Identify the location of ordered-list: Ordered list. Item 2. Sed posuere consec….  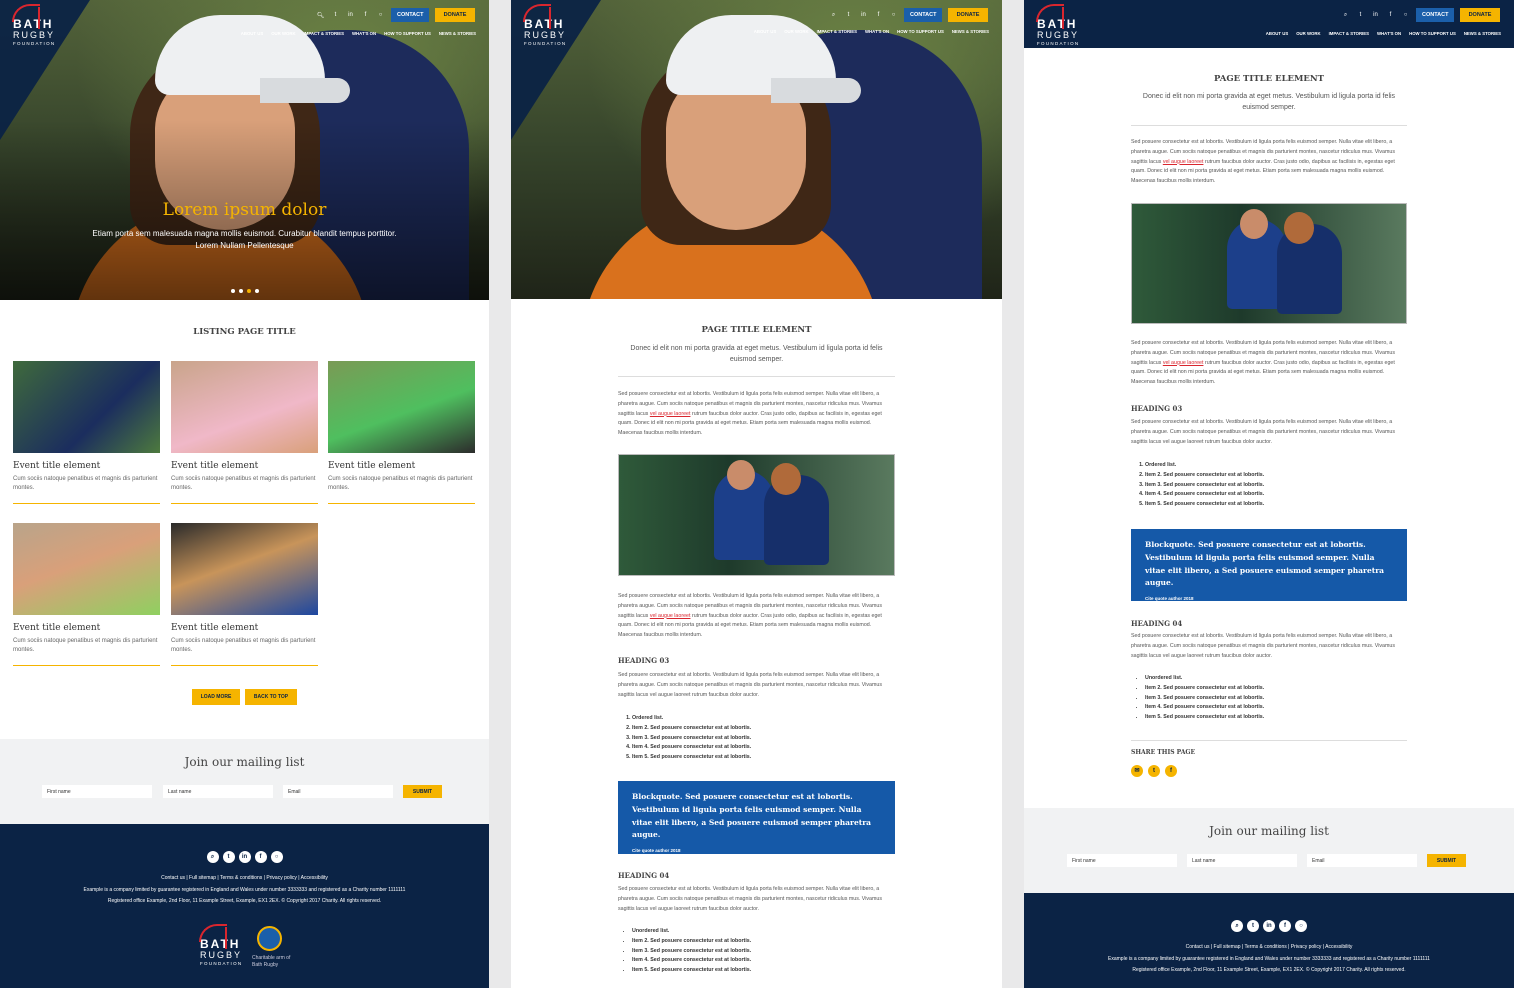
(1204, 485).